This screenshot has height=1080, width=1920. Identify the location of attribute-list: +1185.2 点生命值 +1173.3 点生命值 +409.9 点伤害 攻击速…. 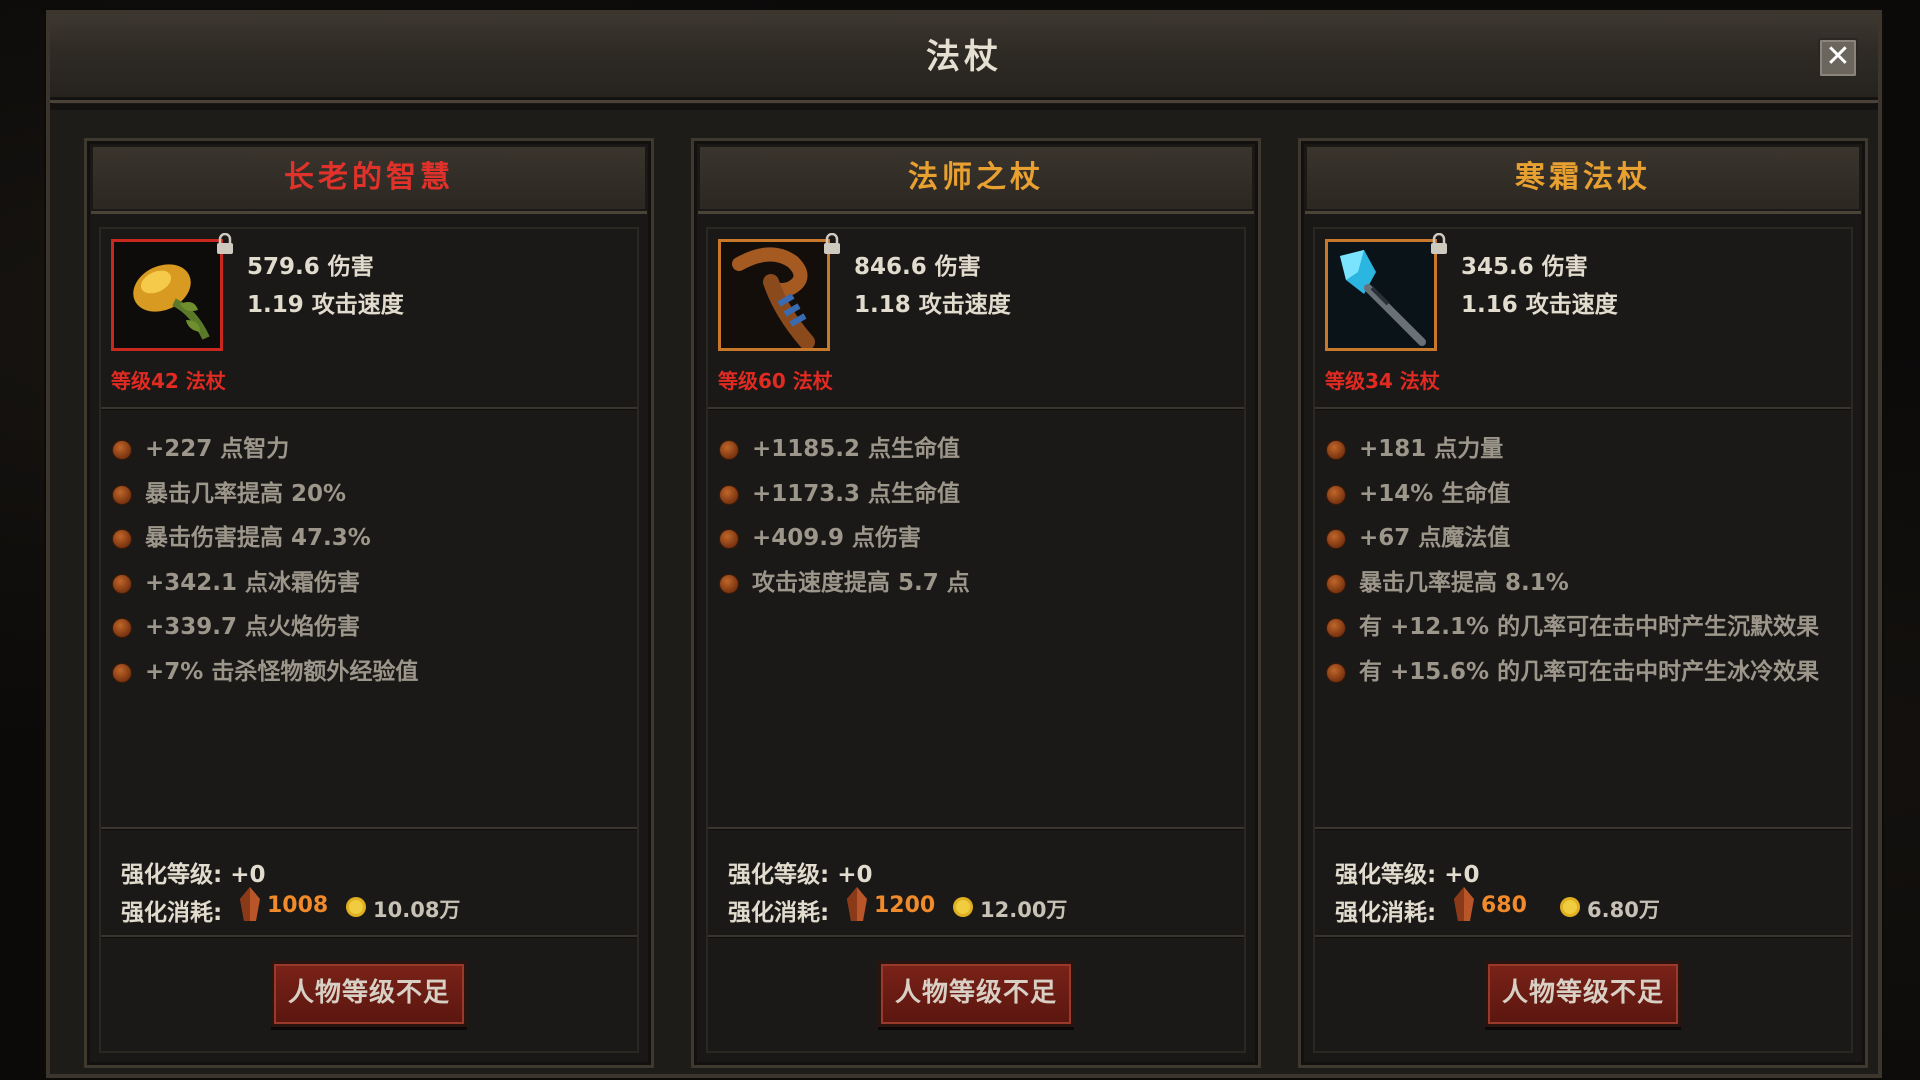
(976, 516).